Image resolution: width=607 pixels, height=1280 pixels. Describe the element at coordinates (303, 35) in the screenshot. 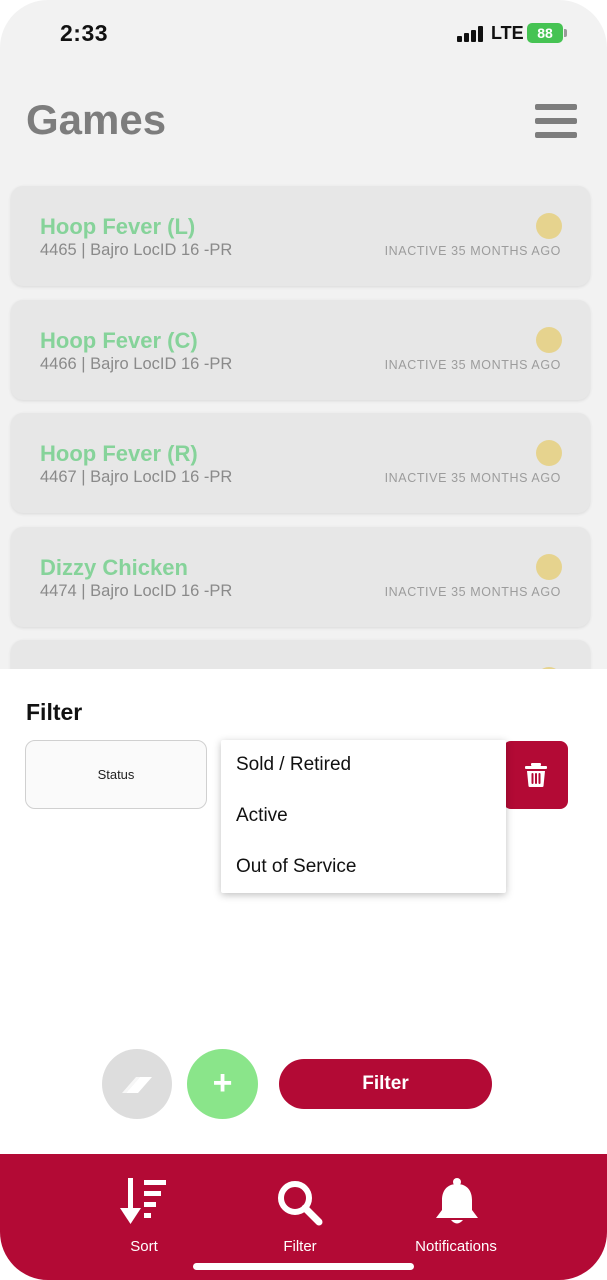

I see `status-bar: 2:33 LTE 88` at that location.